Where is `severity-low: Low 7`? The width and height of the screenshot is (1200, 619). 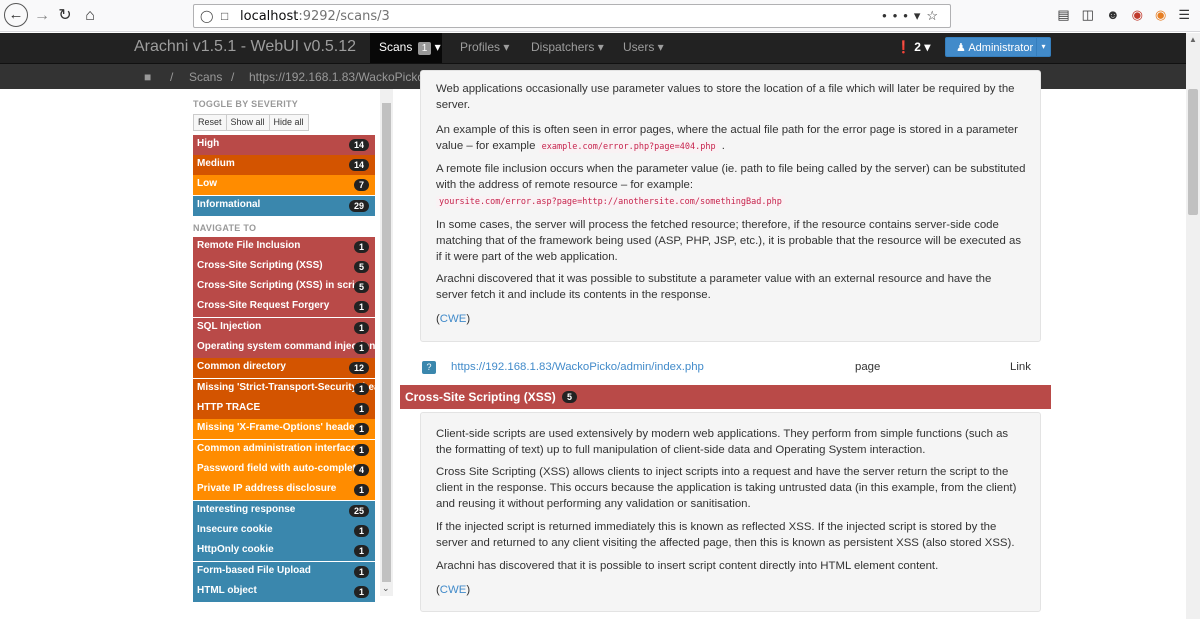 severity-low: Low 7 is located at coordinates (284, 185).